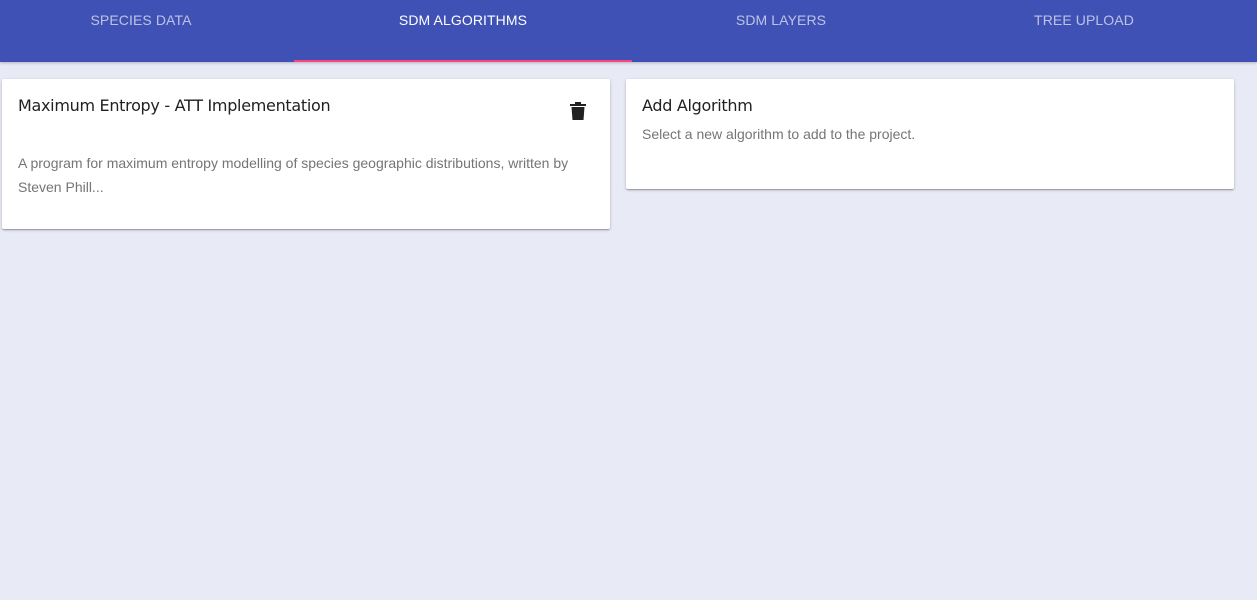  Describe the element at coordinates (781, 20) in the screenshot. I see `tab-label: SDM LAYERS` at that location.